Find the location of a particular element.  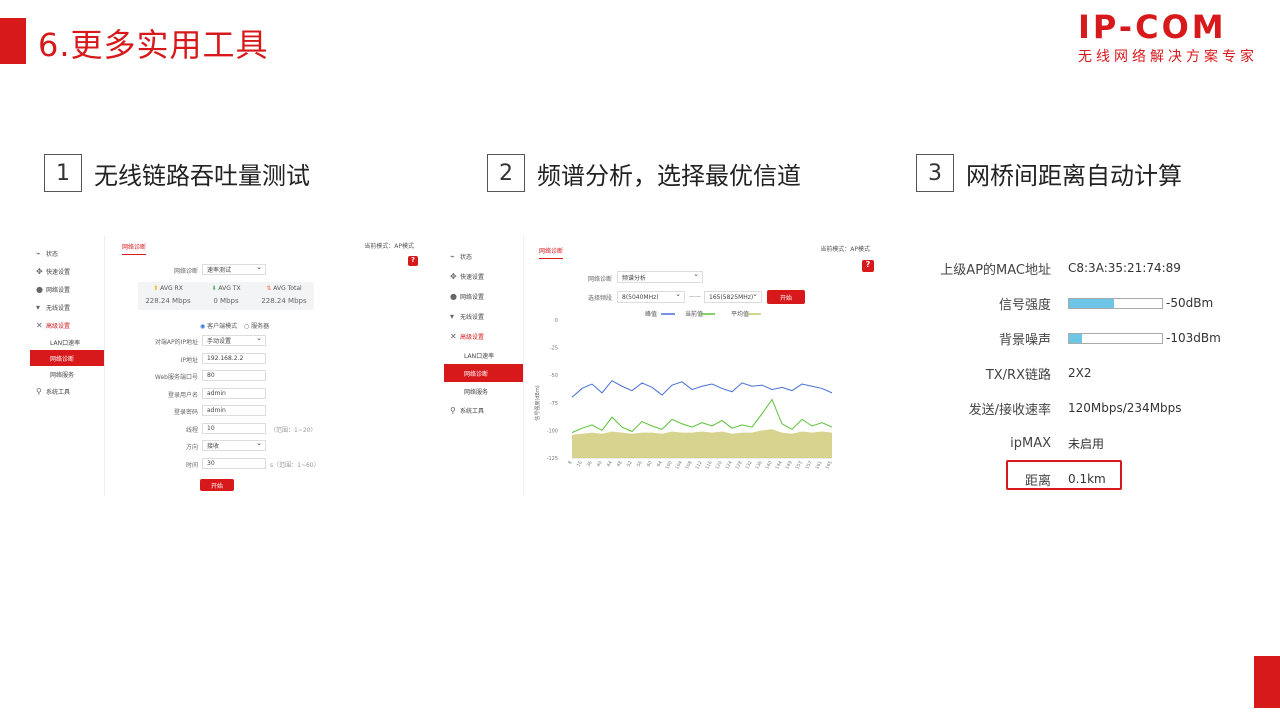

noise-bar-fill is located at coordinates (1076, 338).